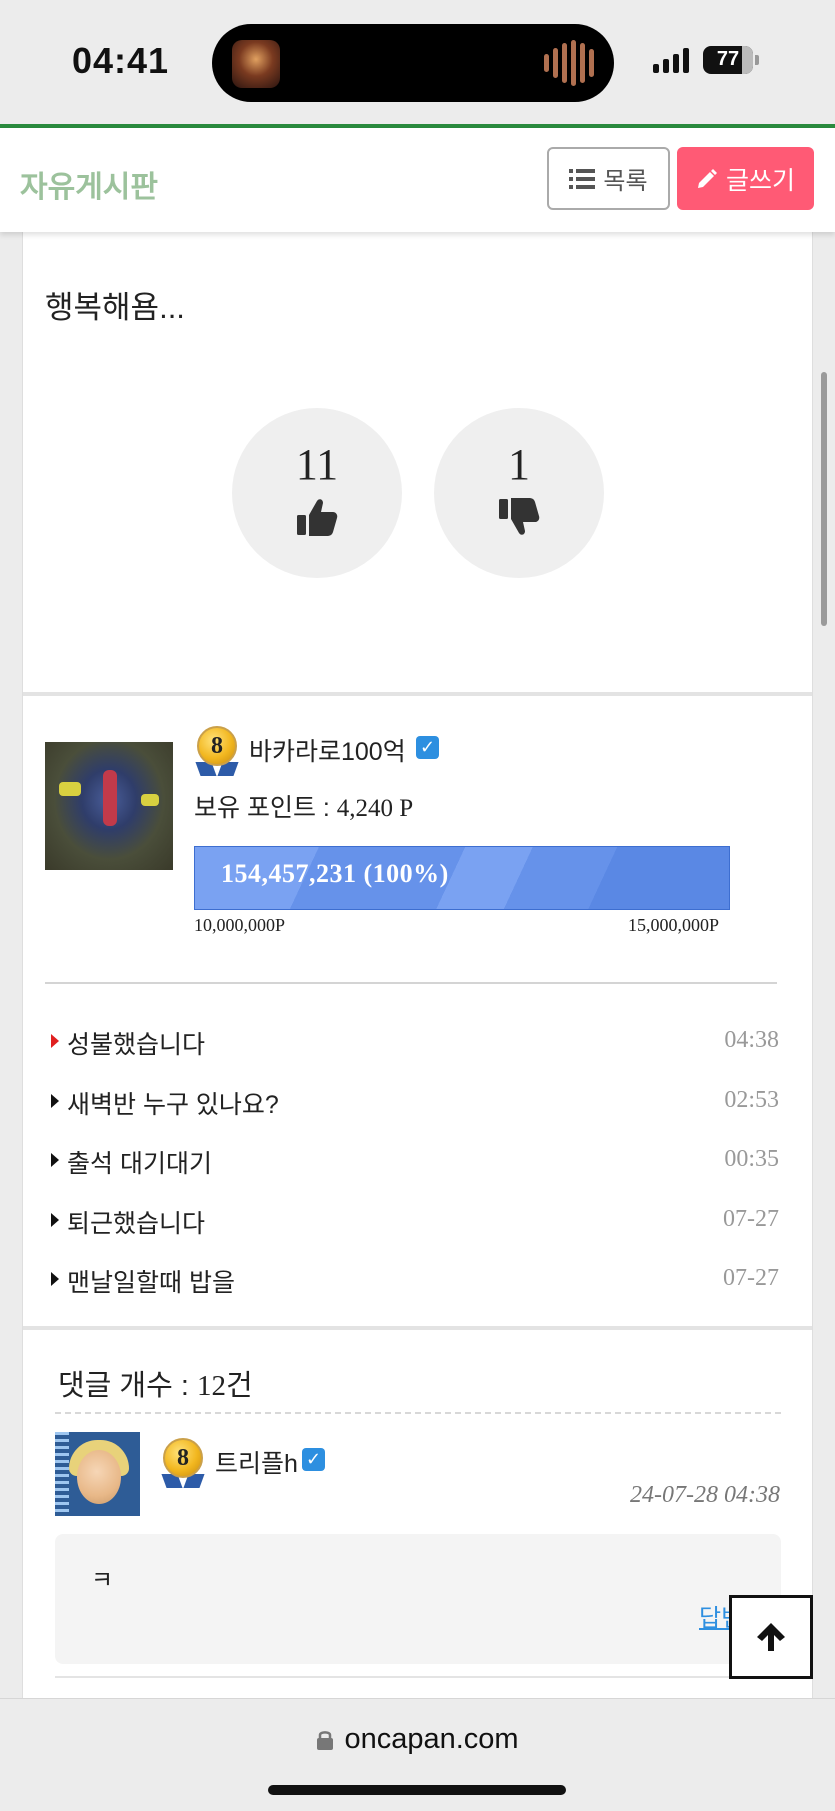 The image size is (835, 1811). Describe the element at coordinates (325, 1740) in the screenshot. I see `lock-icon` at that location.